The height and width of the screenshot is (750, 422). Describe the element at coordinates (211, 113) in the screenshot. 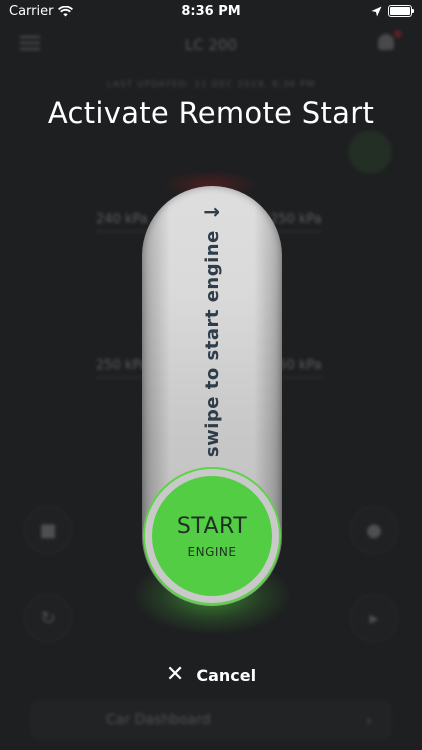

I see `page-title: Activate Remote Start` at that location.